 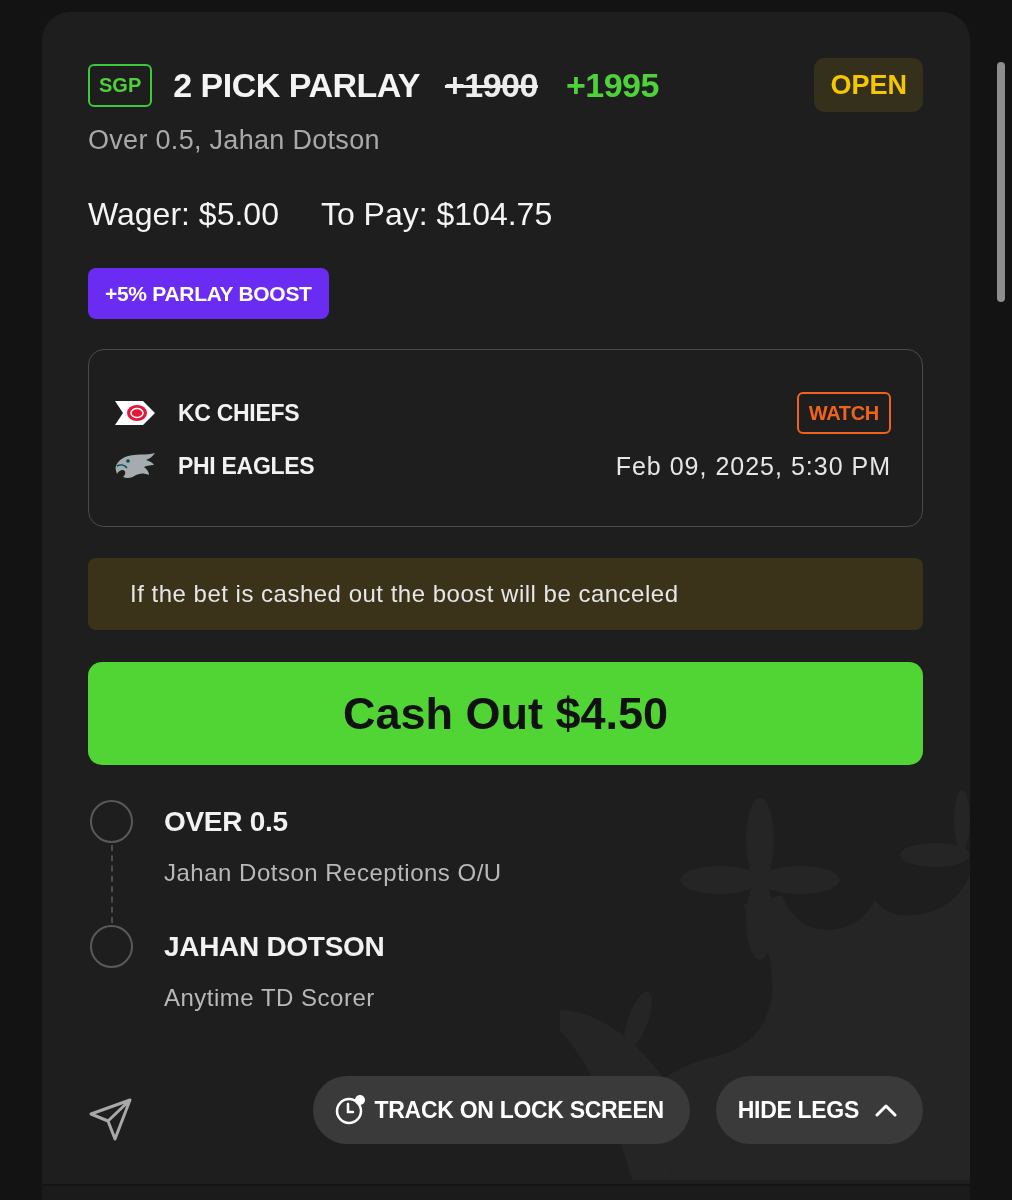 I want to click on toggle-legs-button: HIDE LEGS, so click(x=819, y=1110).